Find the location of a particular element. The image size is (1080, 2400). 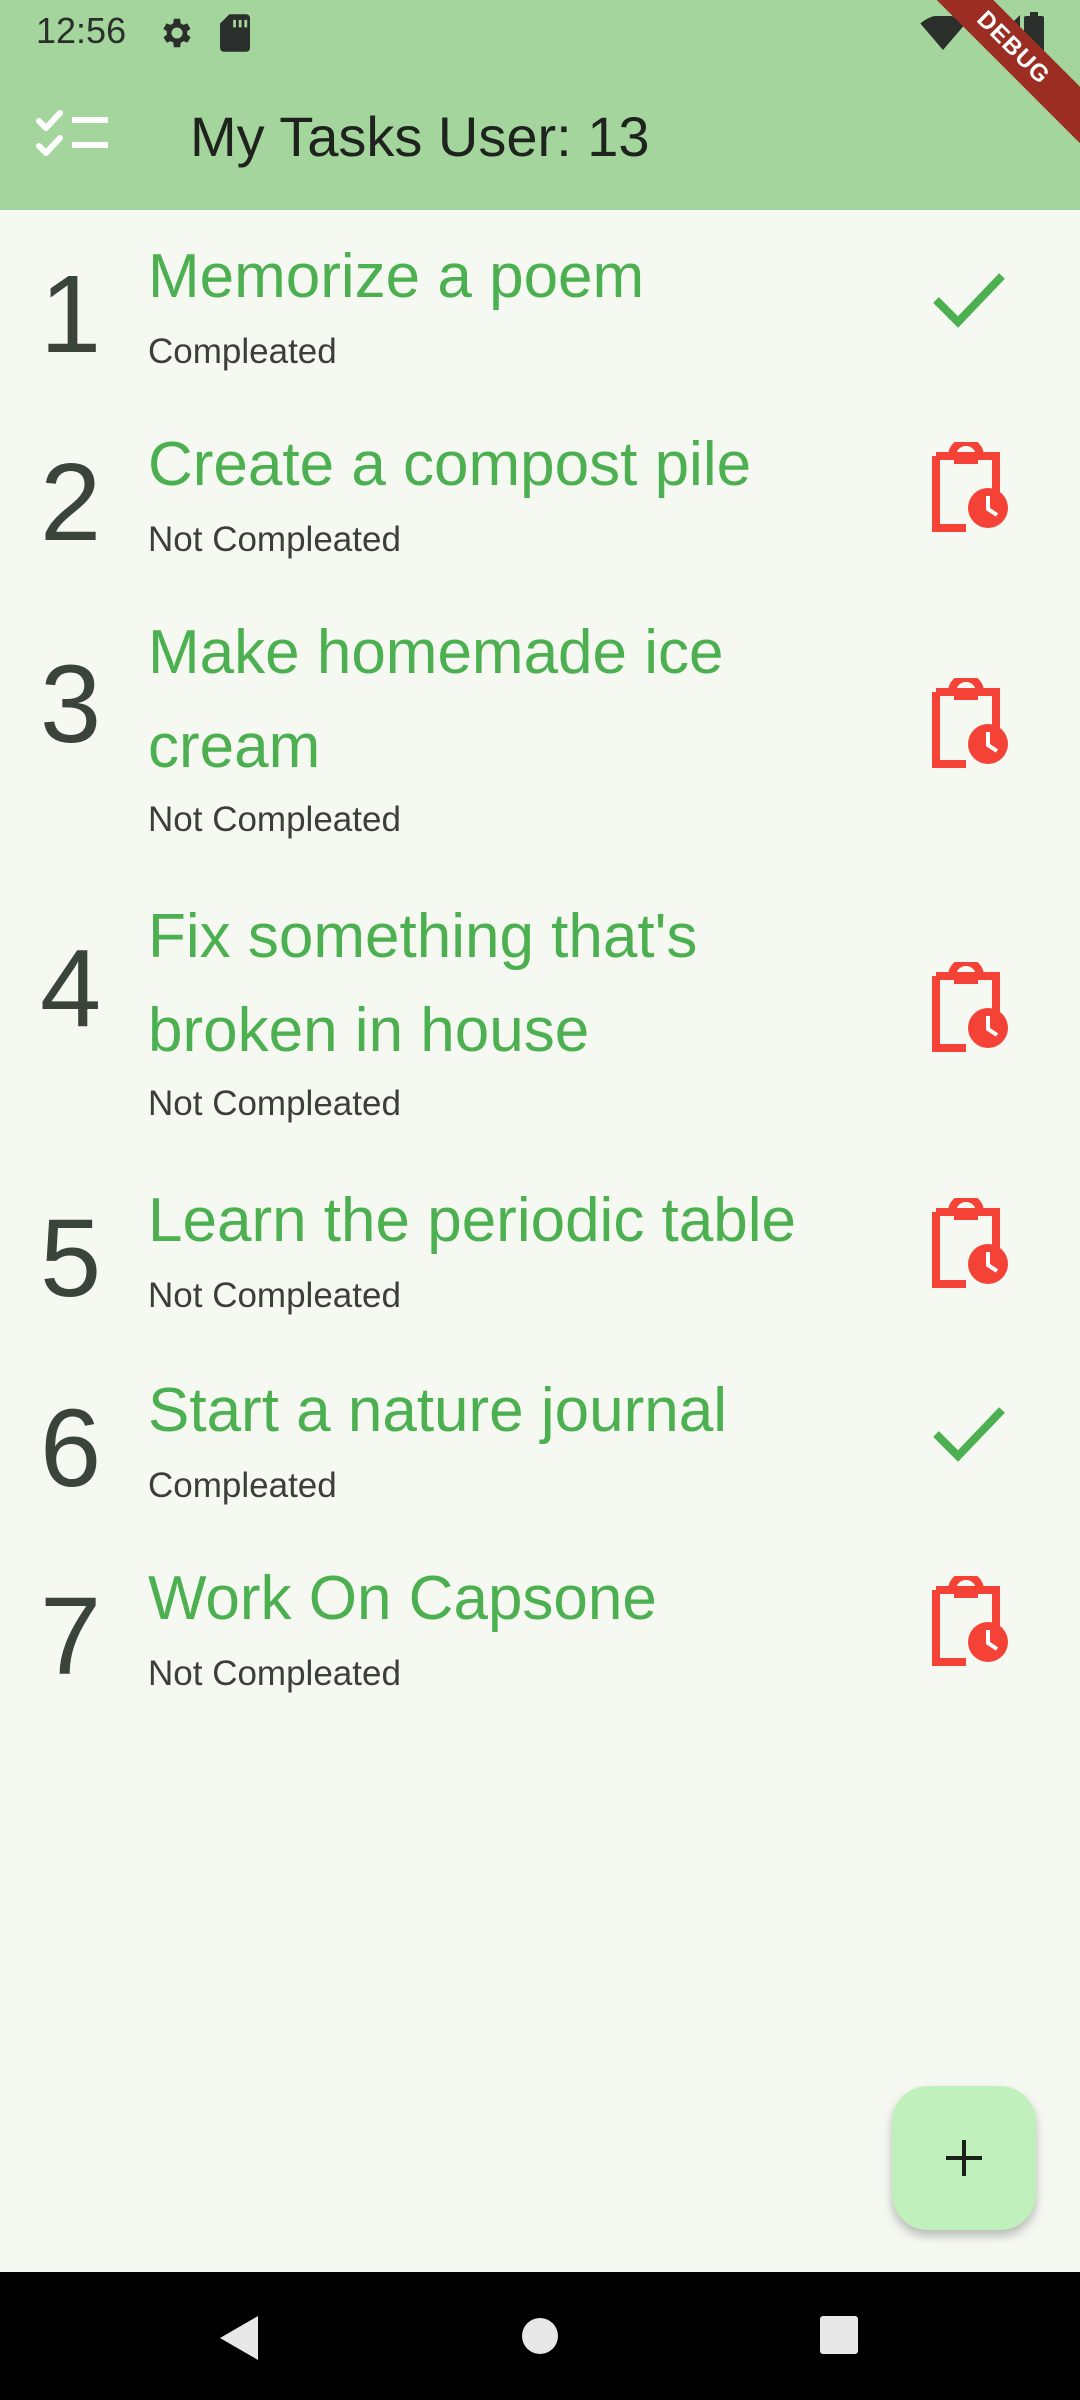

checklist-icon is located at coordinates (73, 134).